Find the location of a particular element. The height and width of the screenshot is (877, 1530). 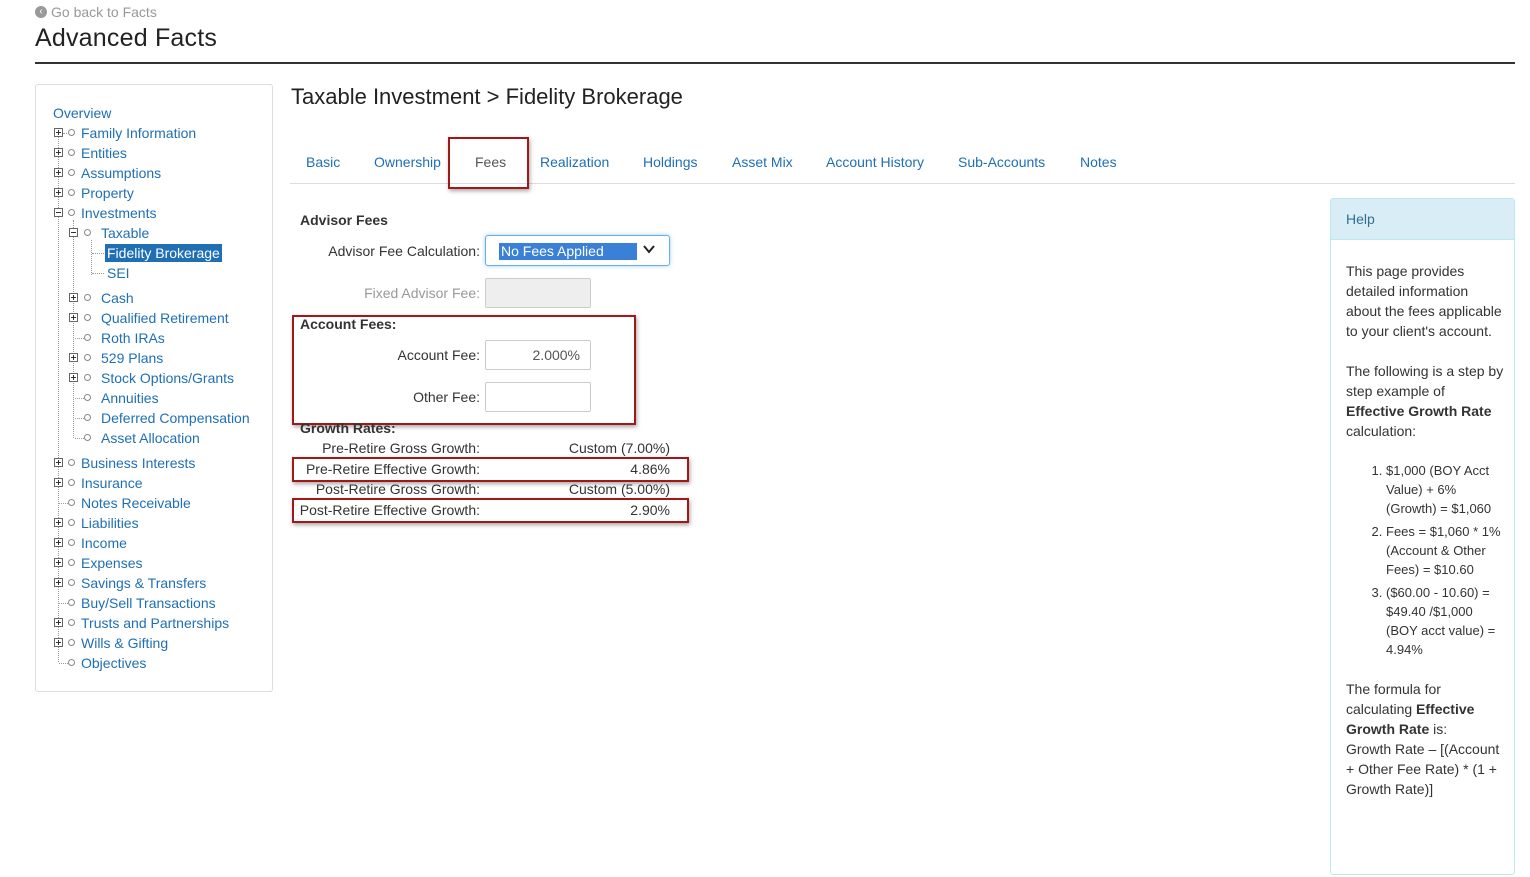

tab-asset-mix: Asset Mix is located at coordinates (762, 162).